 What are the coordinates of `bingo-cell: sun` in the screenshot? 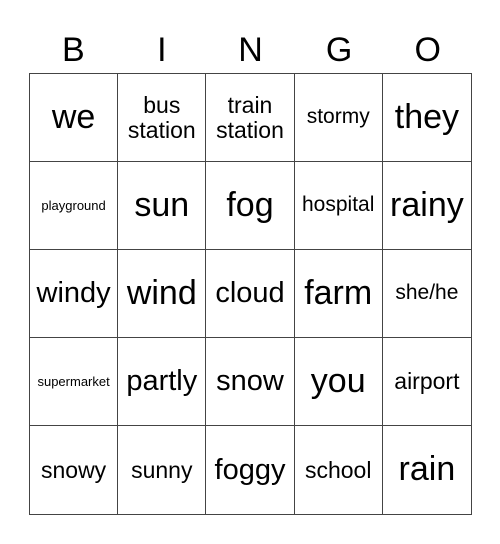 It's located at (162, 206).